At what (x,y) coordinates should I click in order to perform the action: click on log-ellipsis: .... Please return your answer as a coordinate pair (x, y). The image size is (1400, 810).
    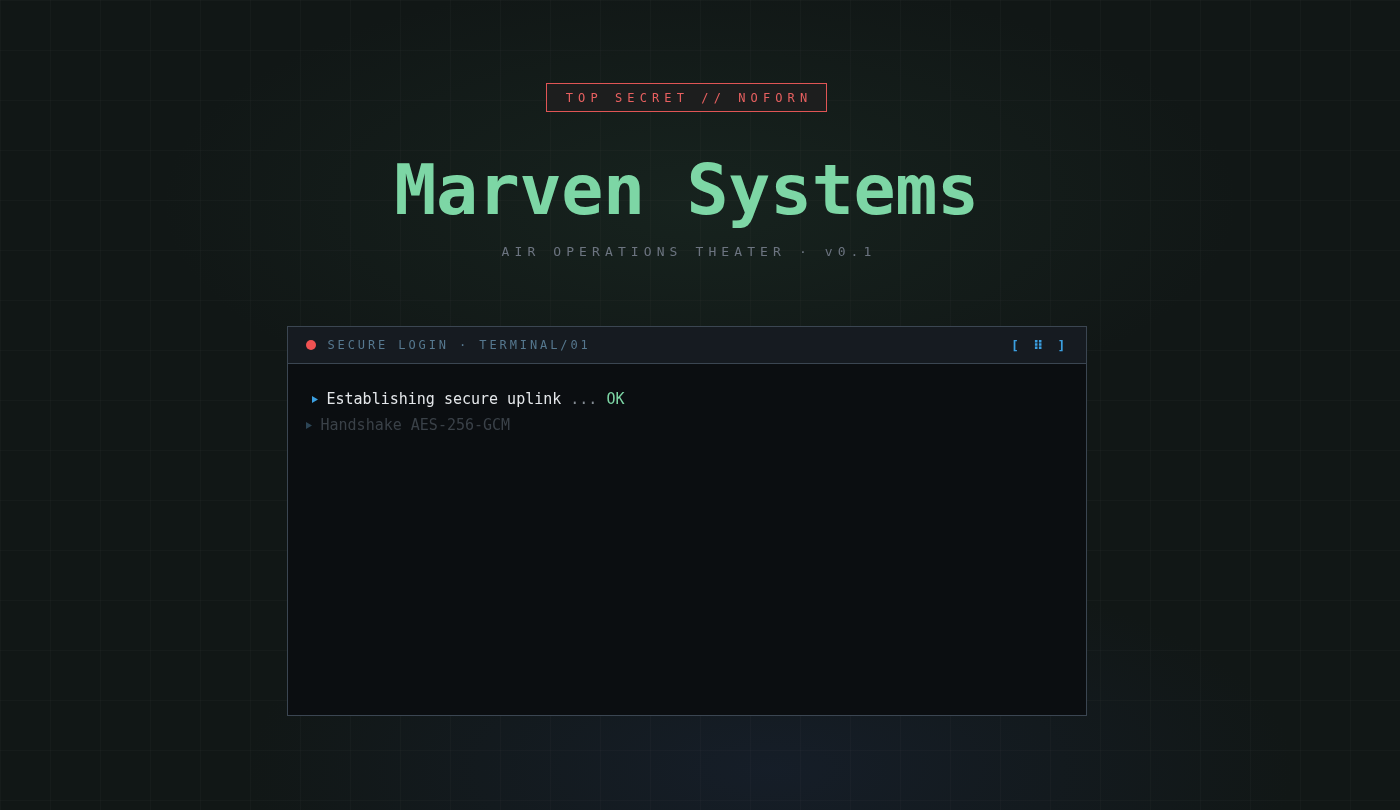
    Looking at the image, I should click on (584, 399).